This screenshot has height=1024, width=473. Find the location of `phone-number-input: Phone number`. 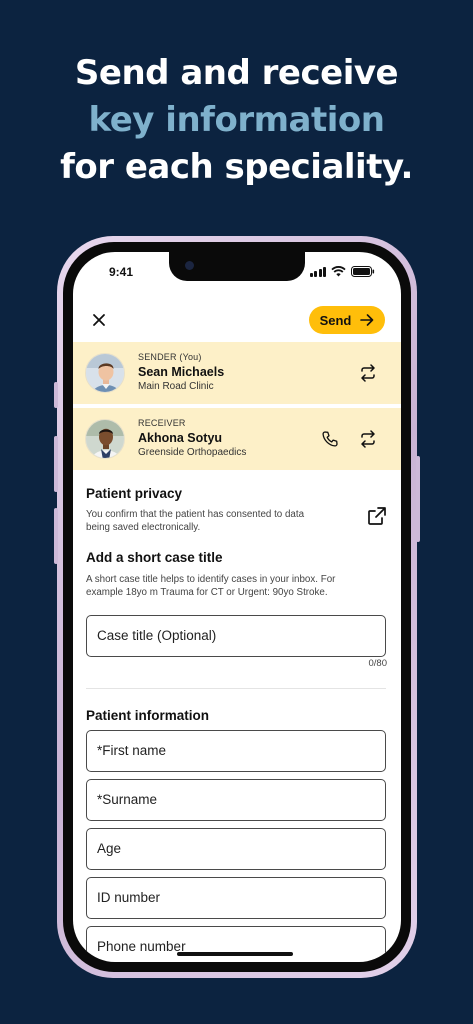

phone-number-input: Phone number is located at coordinates (236, 944).